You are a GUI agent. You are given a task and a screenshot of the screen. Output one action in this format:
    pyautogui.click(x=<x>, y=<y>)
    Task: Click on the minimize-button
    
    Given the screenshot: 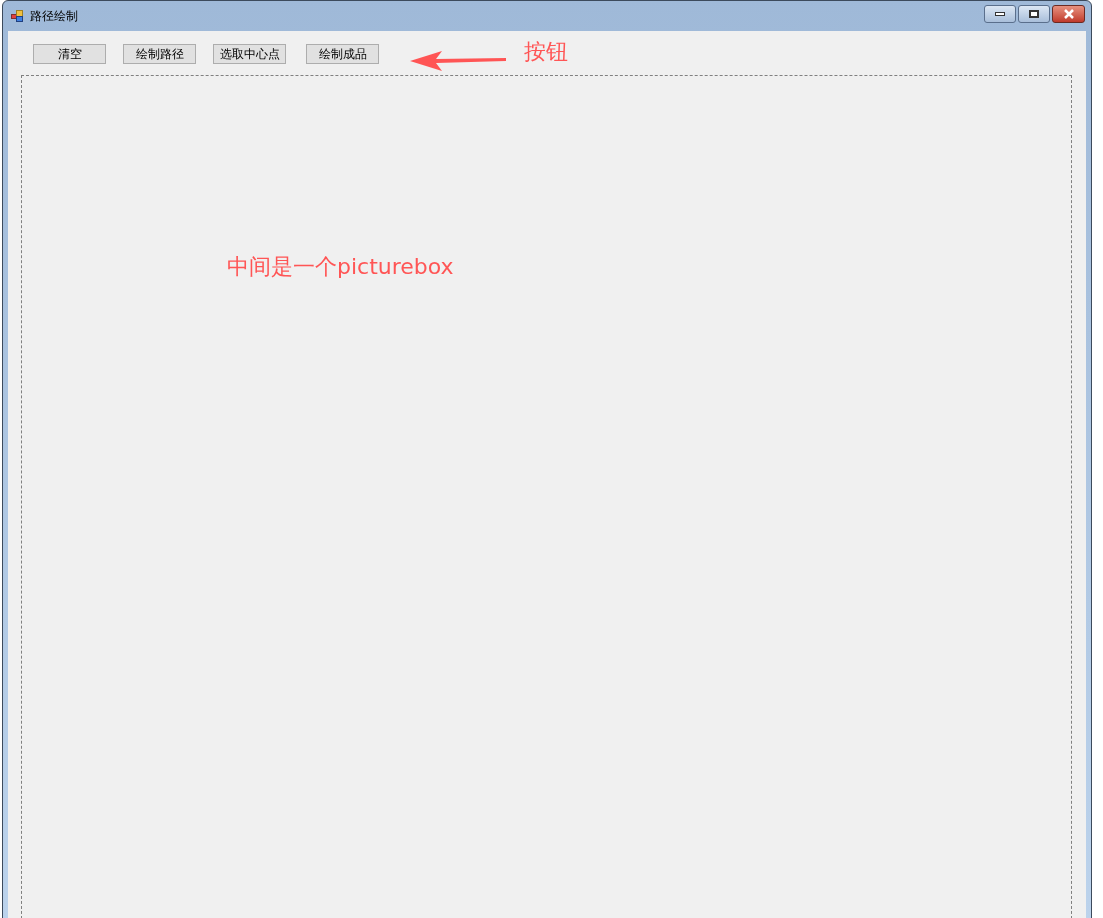 What is the action you would take?
    pyautogui.click(x=1000, y=14)
    